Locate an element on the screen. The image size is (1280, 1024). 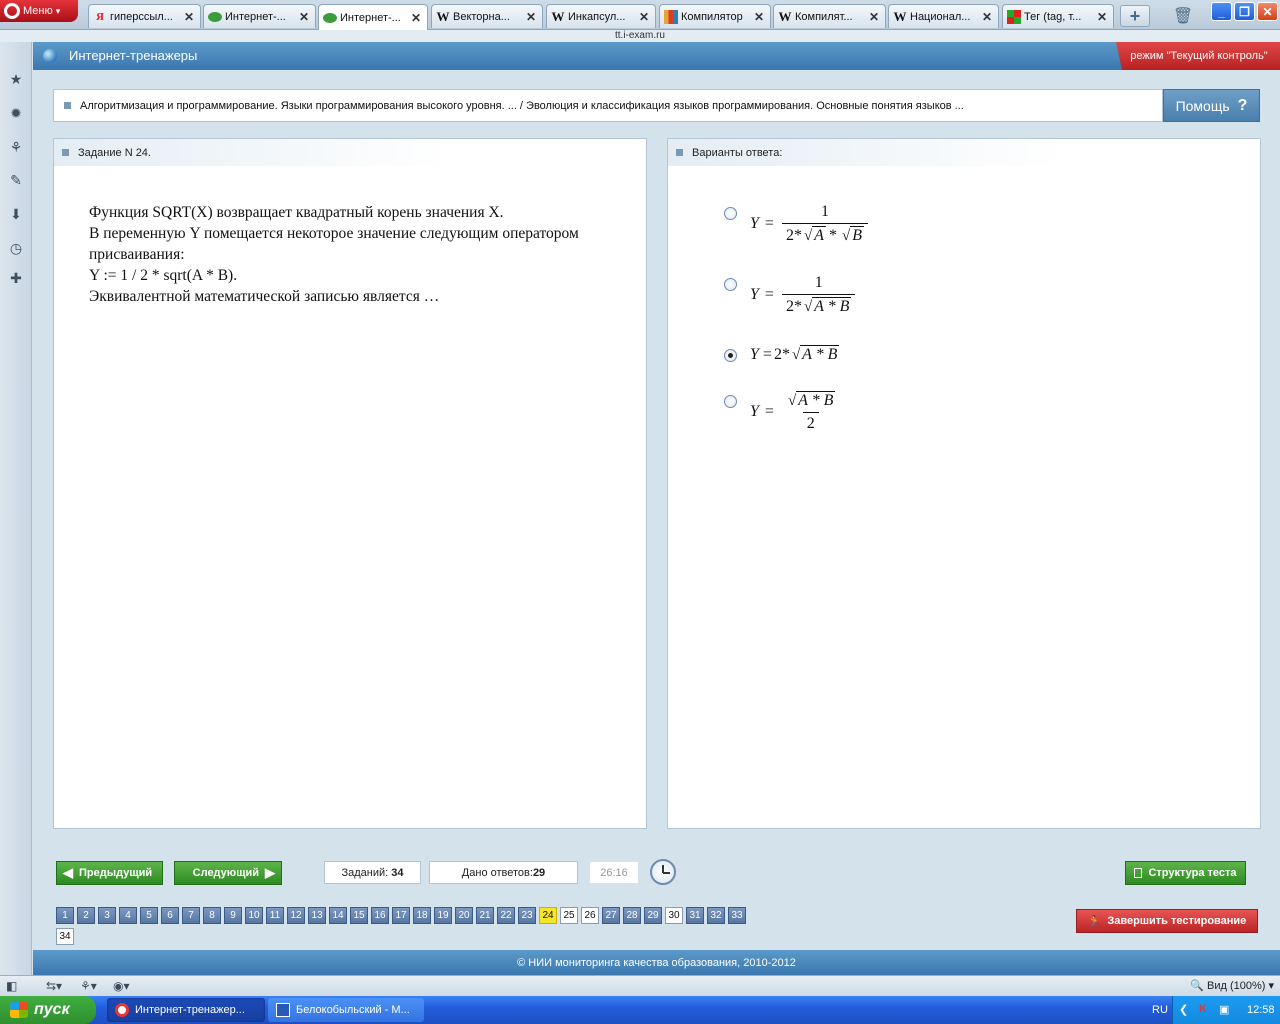
question-number-button: 32 is located at coordinates (716, 915).